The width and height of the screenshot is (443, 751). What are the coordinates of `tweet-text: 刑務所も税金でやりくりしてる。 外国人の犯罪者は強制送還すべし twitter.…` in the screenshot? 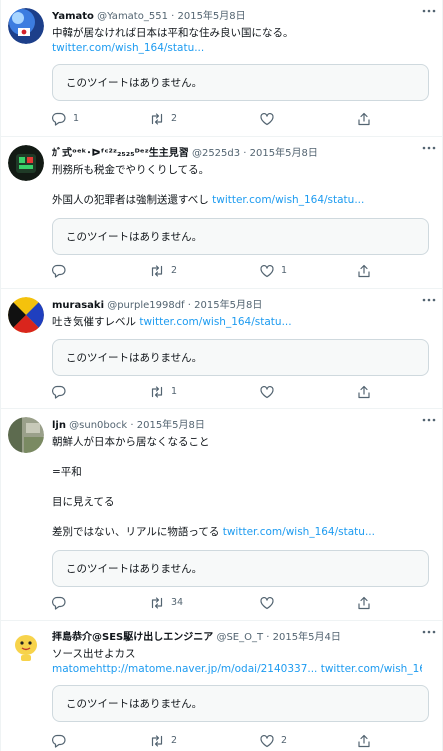 It's located at (237, 185).